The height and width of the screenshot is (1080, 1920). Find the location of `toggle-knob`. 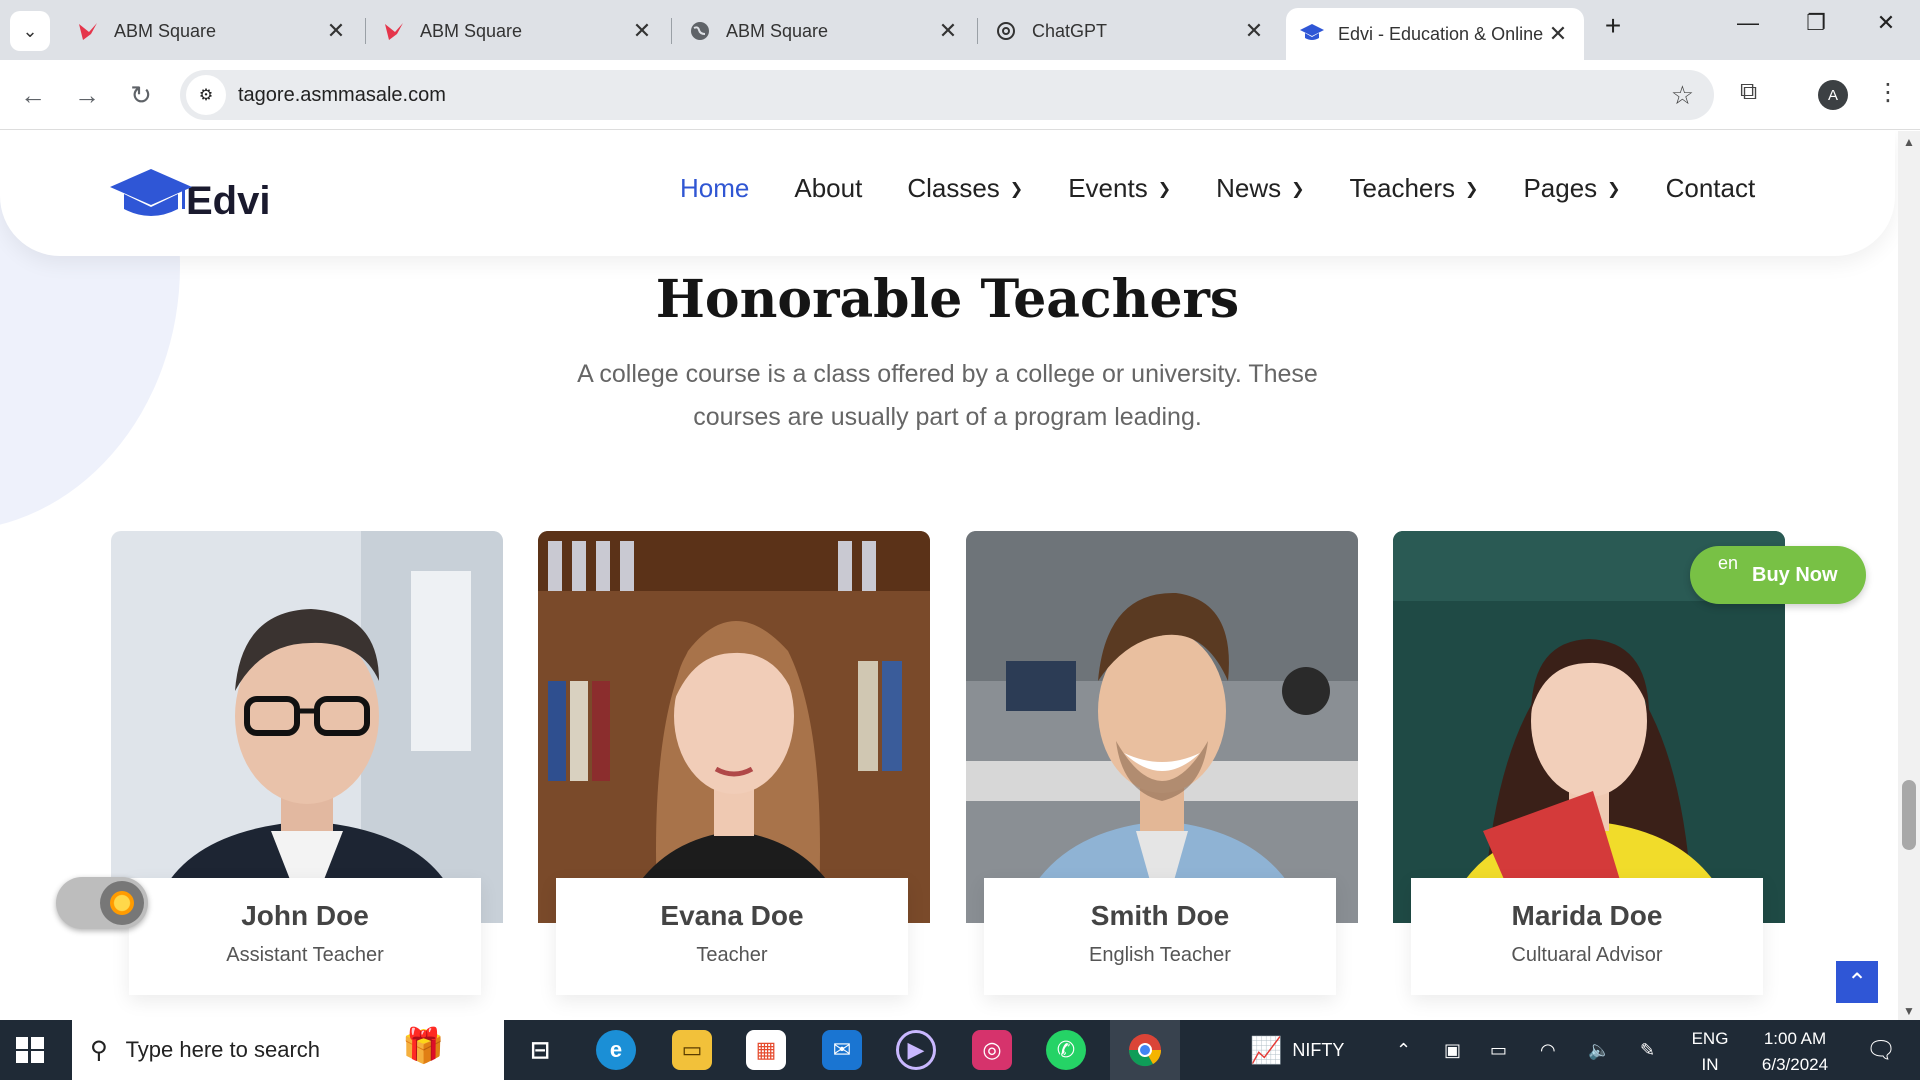

toggle-knob is located at coordinates (122, 903).